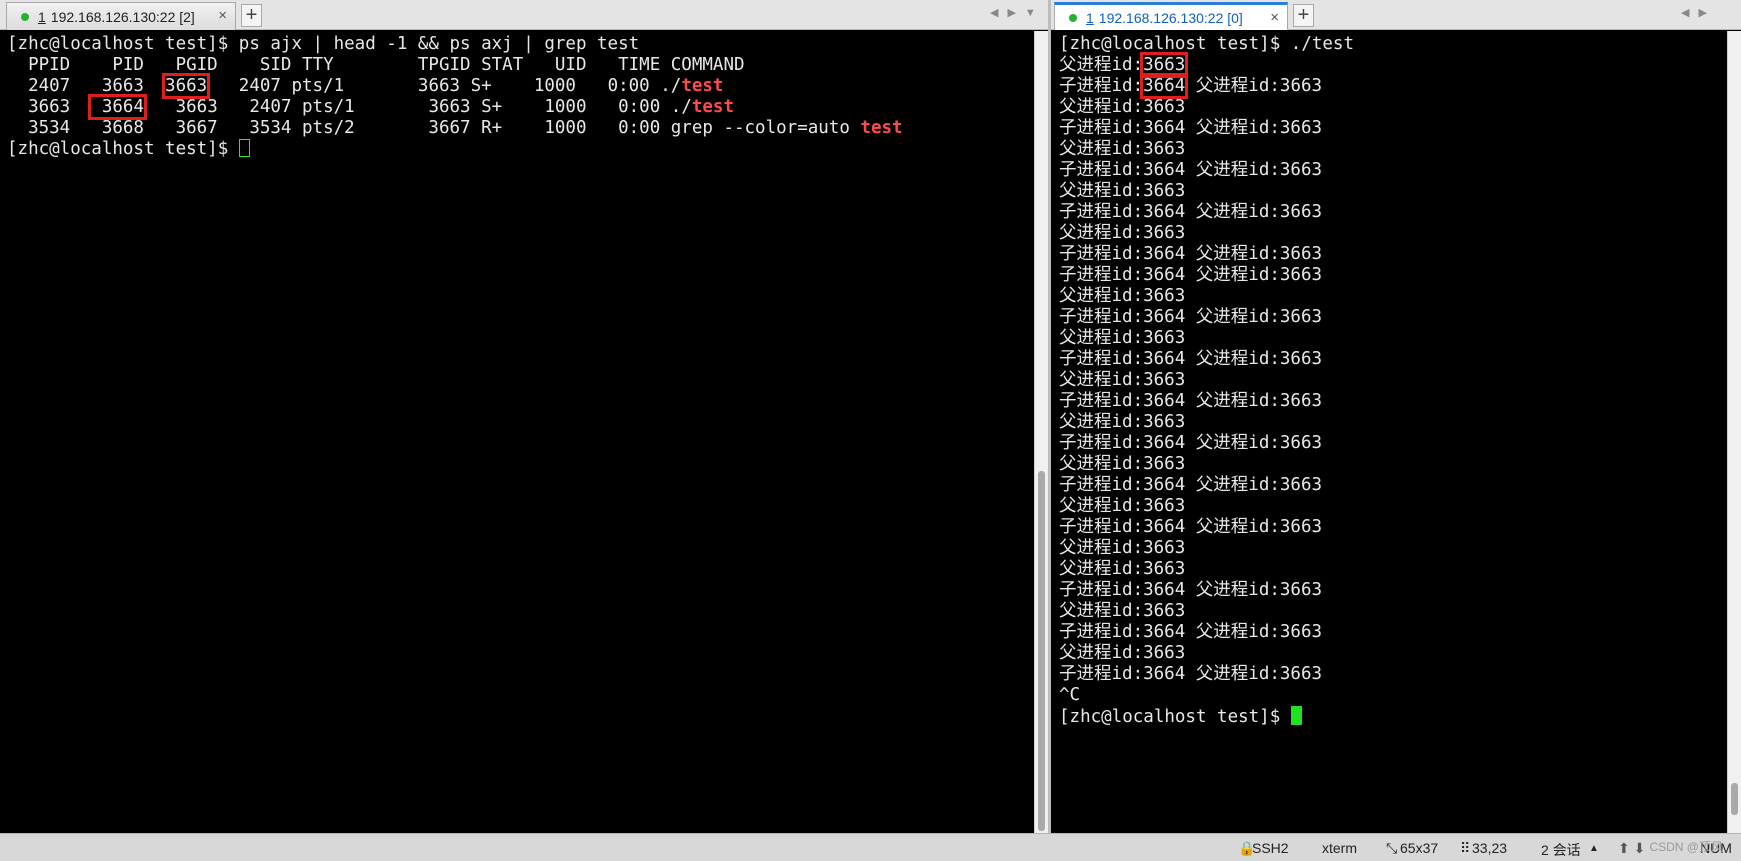 The height and width of the screenshot is (861, 1741). What do you see at coordinates (86, 86) in the screenshot?
I see `terminal-text: 2407 3663` at bounding box center [86, 86].